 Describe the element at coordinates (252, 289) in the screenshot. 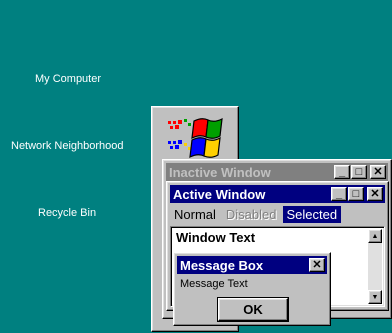

I see `message-box: Message Box ✕ Message Text OK` at that location.